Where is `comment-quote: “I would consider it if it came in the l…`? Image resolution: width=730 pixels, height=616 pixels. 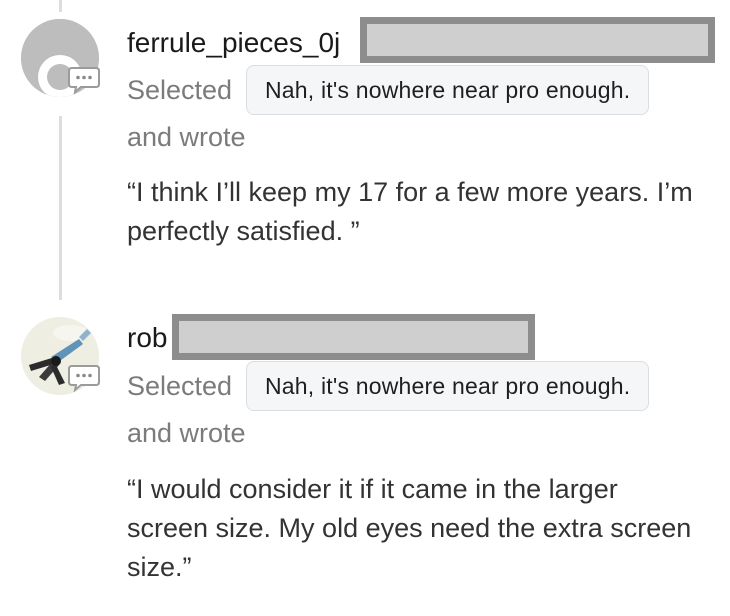 comment-quote: “I would consider it if it came in the l… is located at coordinates (409, 528).